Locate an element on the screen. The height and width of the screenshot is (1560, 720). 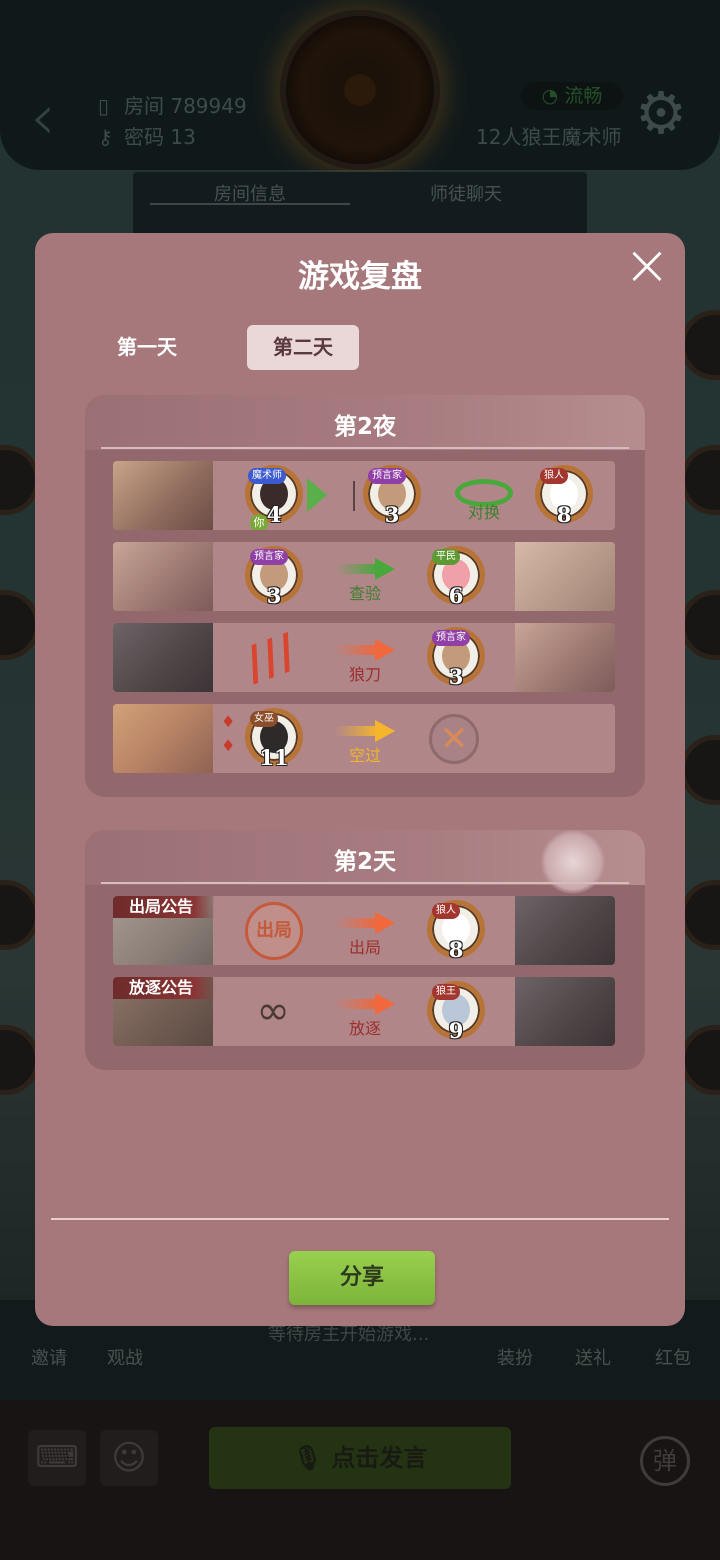
action-label: 放逐 is located at coordinates (364, 1028).